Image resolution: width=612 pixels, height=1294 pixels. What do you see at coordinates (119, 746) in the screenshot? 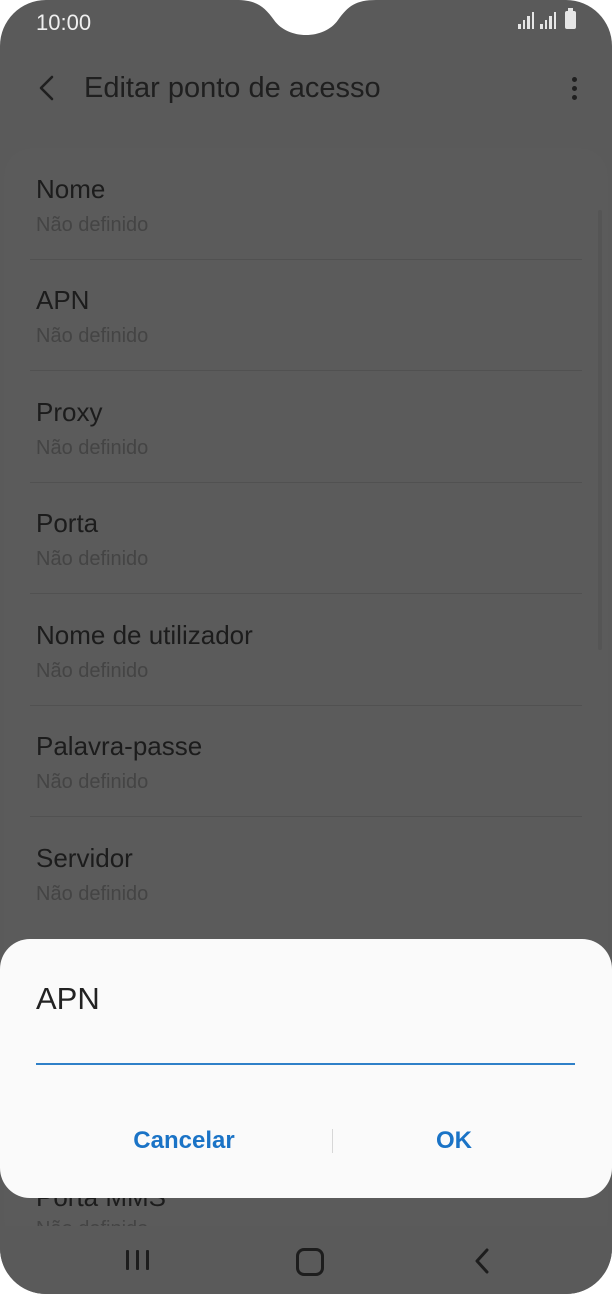
I see `item-title: Palavra-passe` at bounding box center [119, 746].